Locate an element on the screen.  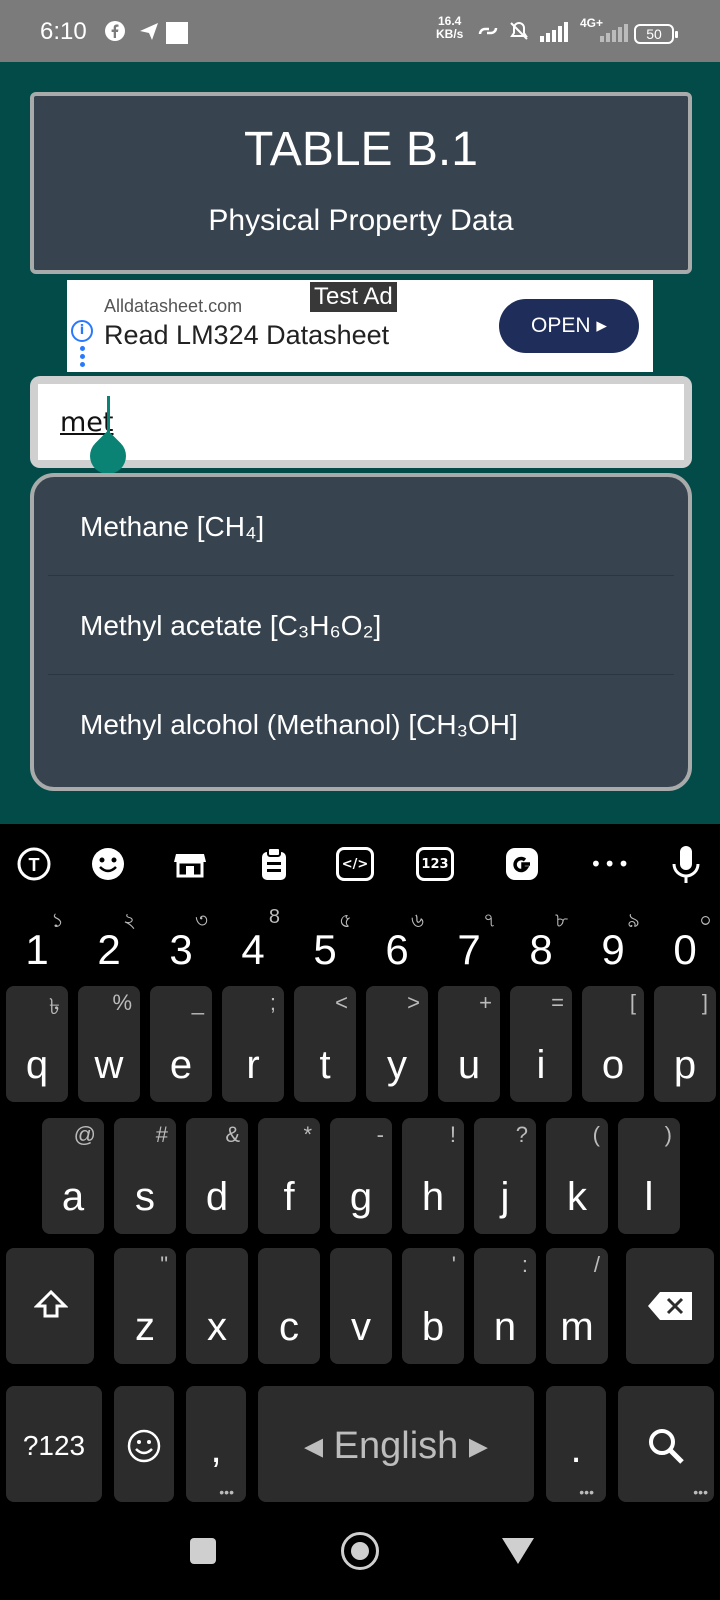
key-4: 84 is located at coordinates (253, 943).